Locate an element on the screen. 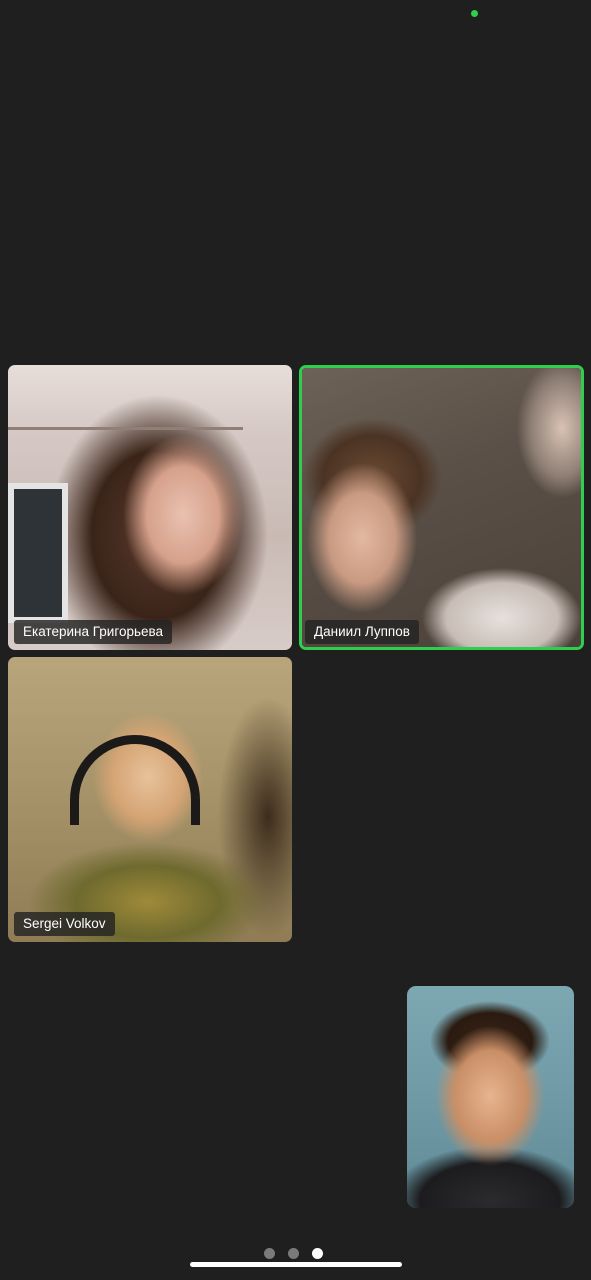 The image size is (591, 1280). headphones-shape is located at coordinates (135, 780).